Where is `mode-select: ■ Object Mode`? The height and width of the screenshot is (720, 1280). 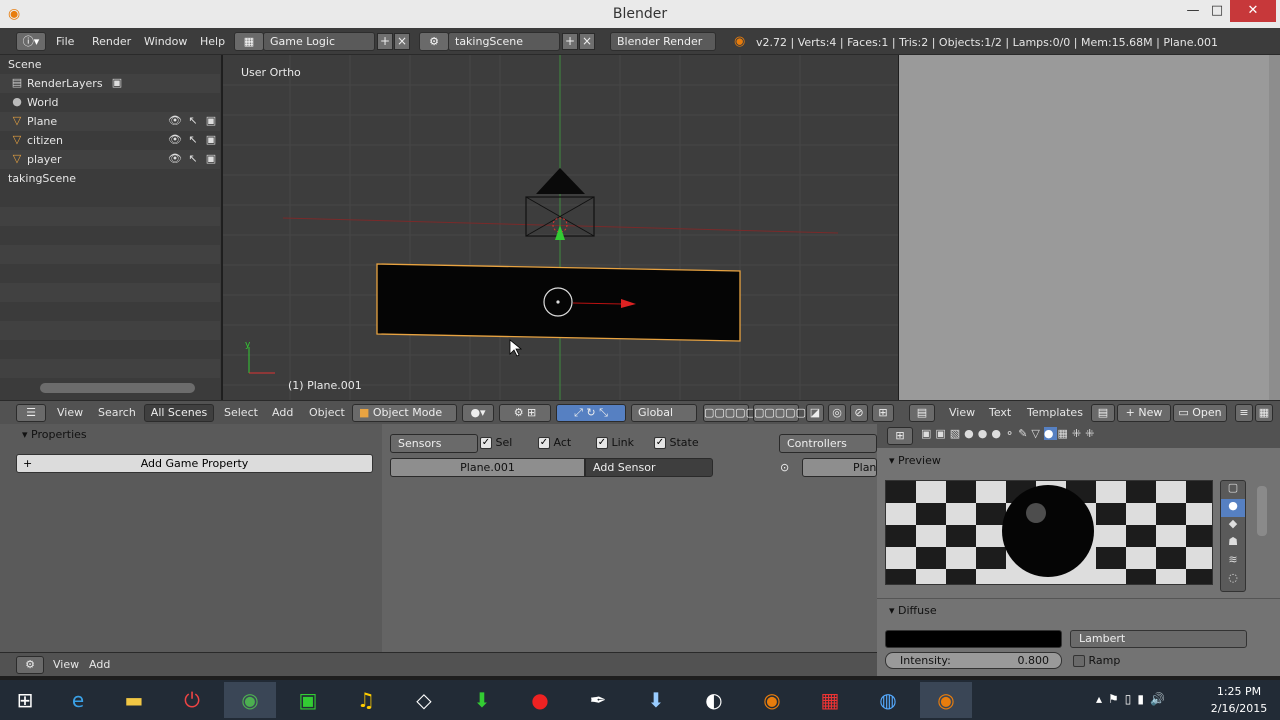 mode-select: ■ Object Mode is located at coordinates (404, 413).